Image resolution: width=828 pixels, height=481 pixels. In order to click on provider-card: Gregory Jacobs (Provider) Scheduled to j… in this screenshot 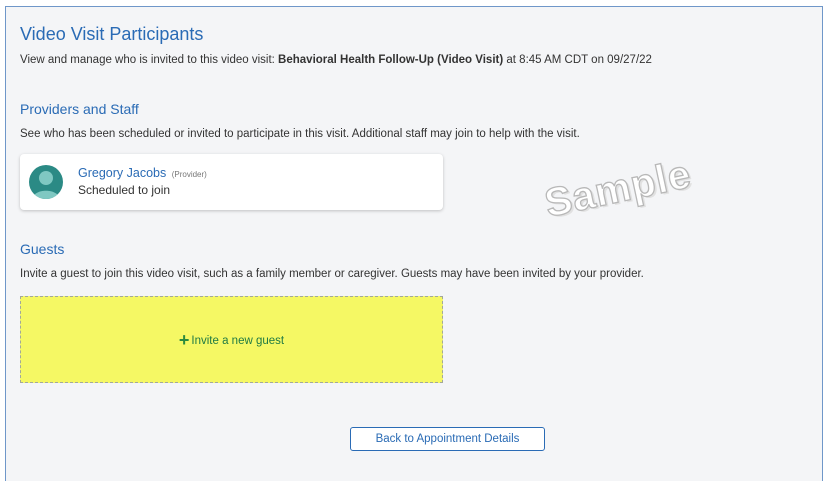, I will do `click(231, 182)`.